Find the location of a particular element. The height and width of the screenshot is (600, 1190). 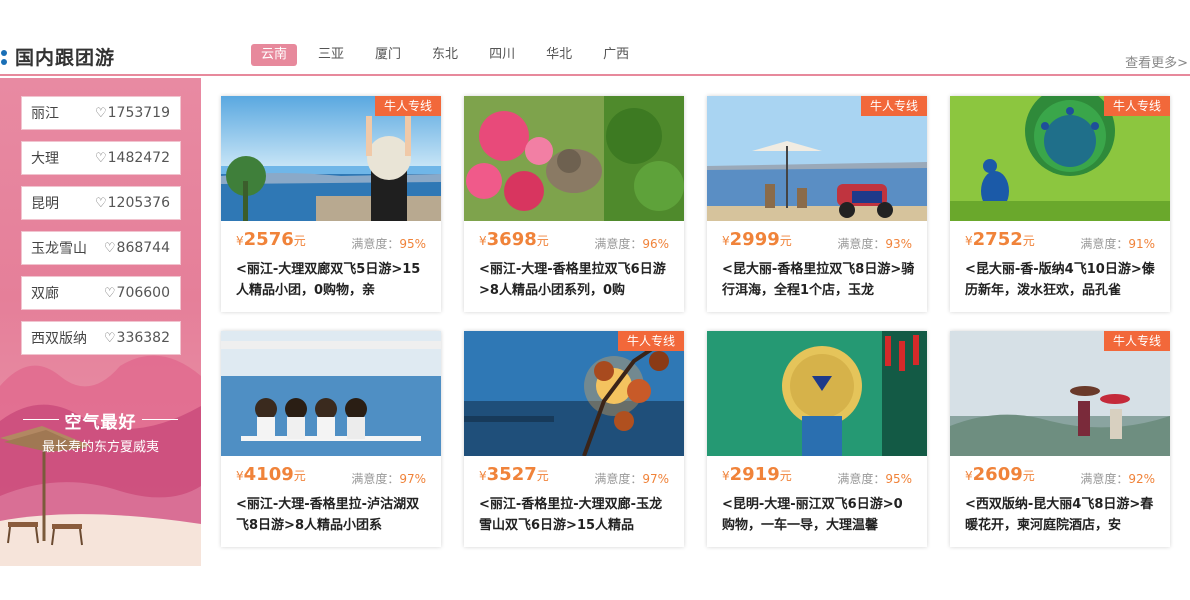

tour-title-link: <昆大丽-香-版纳4飞10日游>傣历新年，泼水狂欢，品孔雀 is located at coordinates (1061, 280).